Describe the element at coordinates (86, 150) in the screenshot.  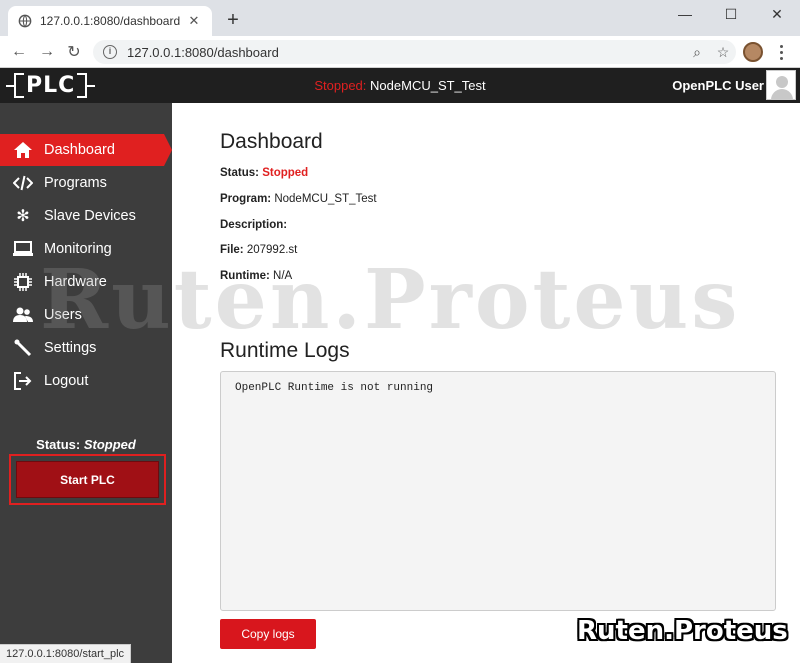
I see `sidebar-item-dashboard: Dashboard` at that location.